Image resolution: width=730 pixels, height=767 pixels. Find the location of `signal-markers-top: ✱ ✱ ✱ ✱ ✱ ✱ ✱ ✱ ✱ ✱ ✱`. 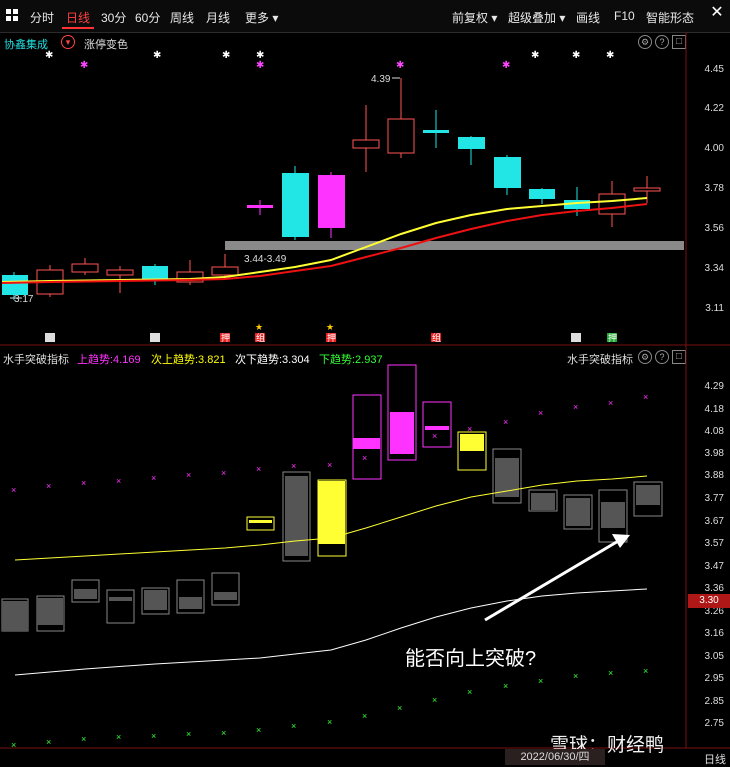

signal-markers-top: ✱ ✱ ✱ ✱ ✱ ✱ ✱ ✱ ✱ ✱ ✱ is located at coordinates (329, 60).